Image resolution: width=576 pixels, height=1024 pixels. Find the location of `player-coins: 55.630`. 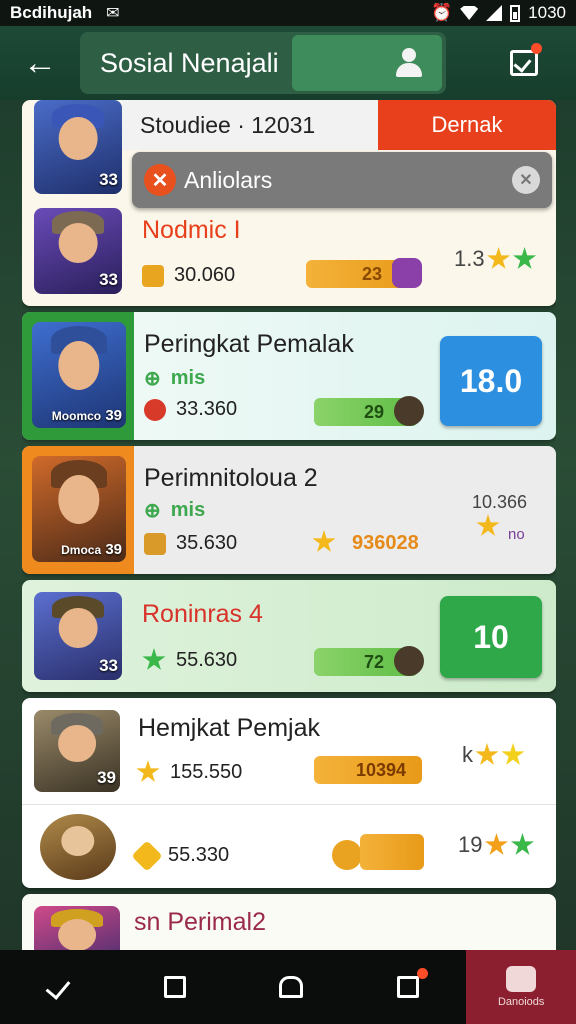

player-coins: 55.630 is located at coordinates (189, 660).